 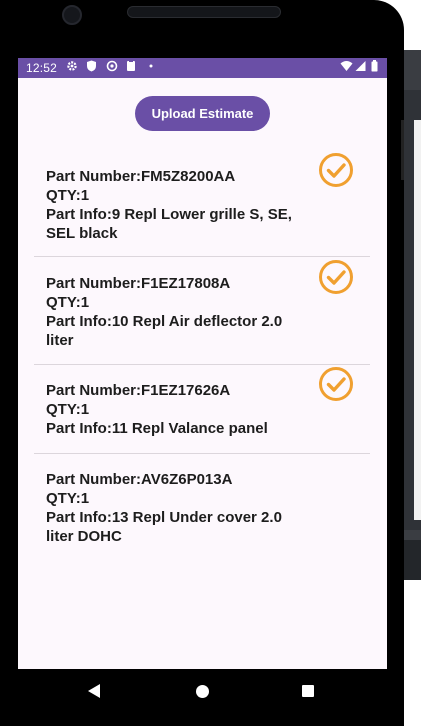 I want to click on power-button, so click(x=402, y=150).